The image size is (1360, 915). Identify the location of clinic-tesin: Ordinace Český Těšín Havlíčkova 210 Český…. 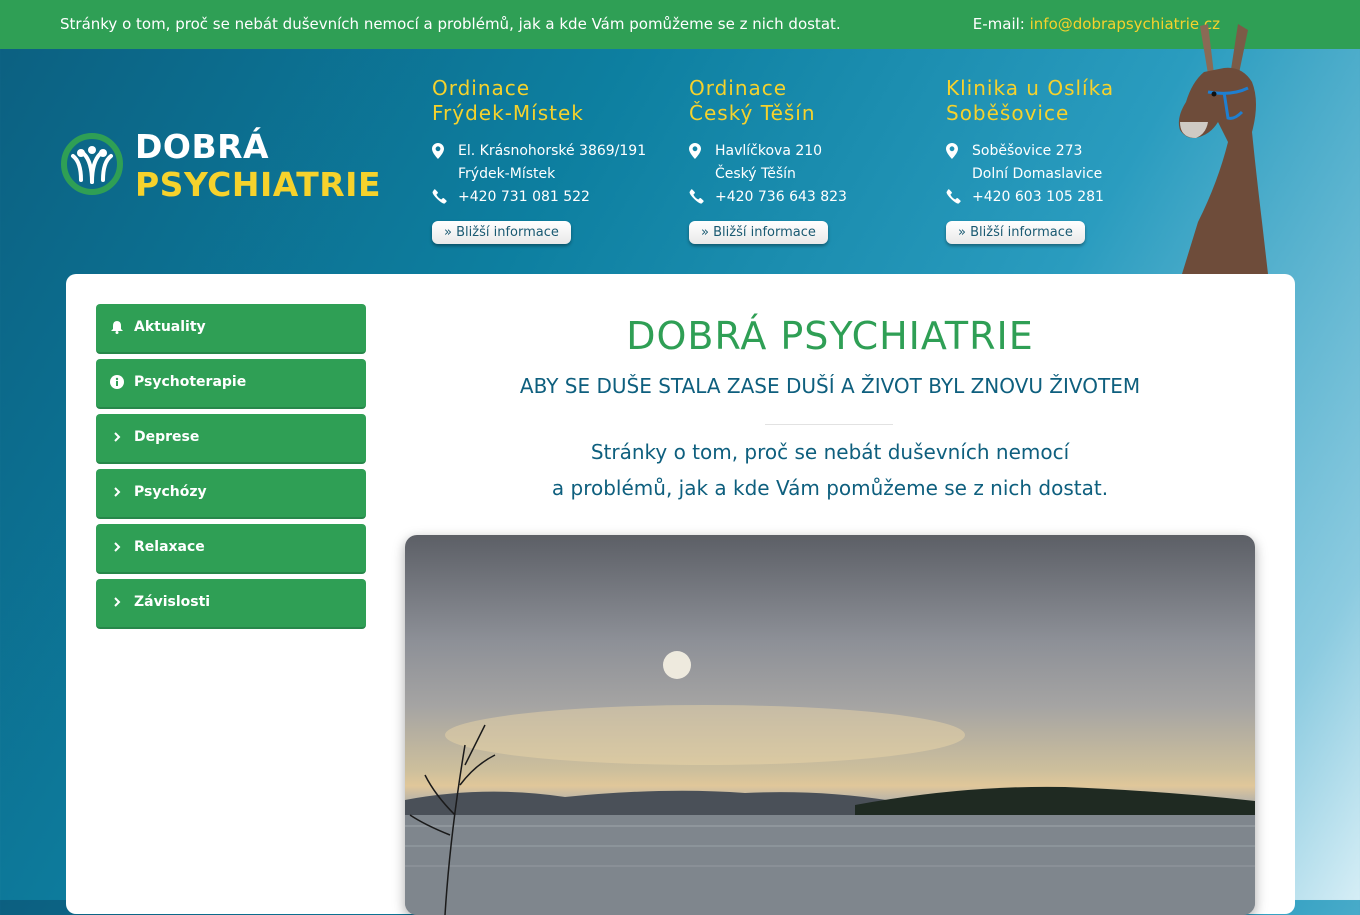
(804, 160).